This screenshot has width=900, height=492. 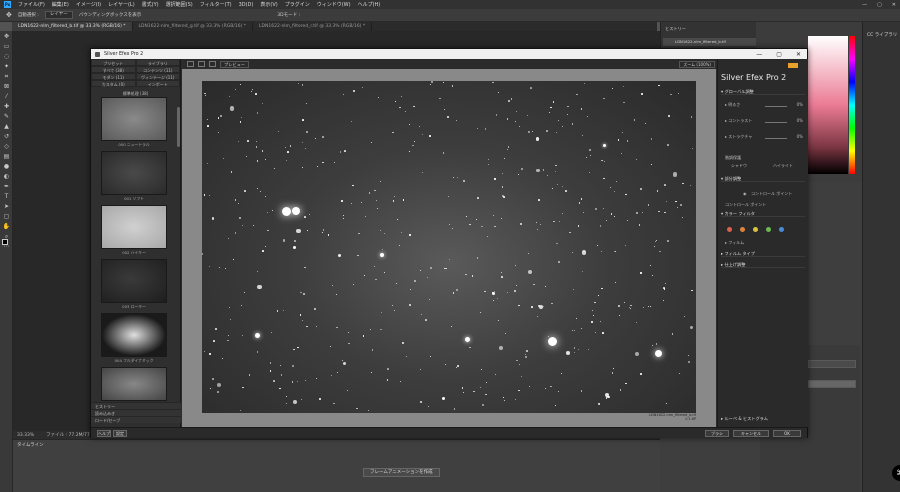 What do you see at coordinates (697, 64) in the screenshot?
I see `zoom-dropdown: ズーム (100%)` at bounding box center [697, 64].